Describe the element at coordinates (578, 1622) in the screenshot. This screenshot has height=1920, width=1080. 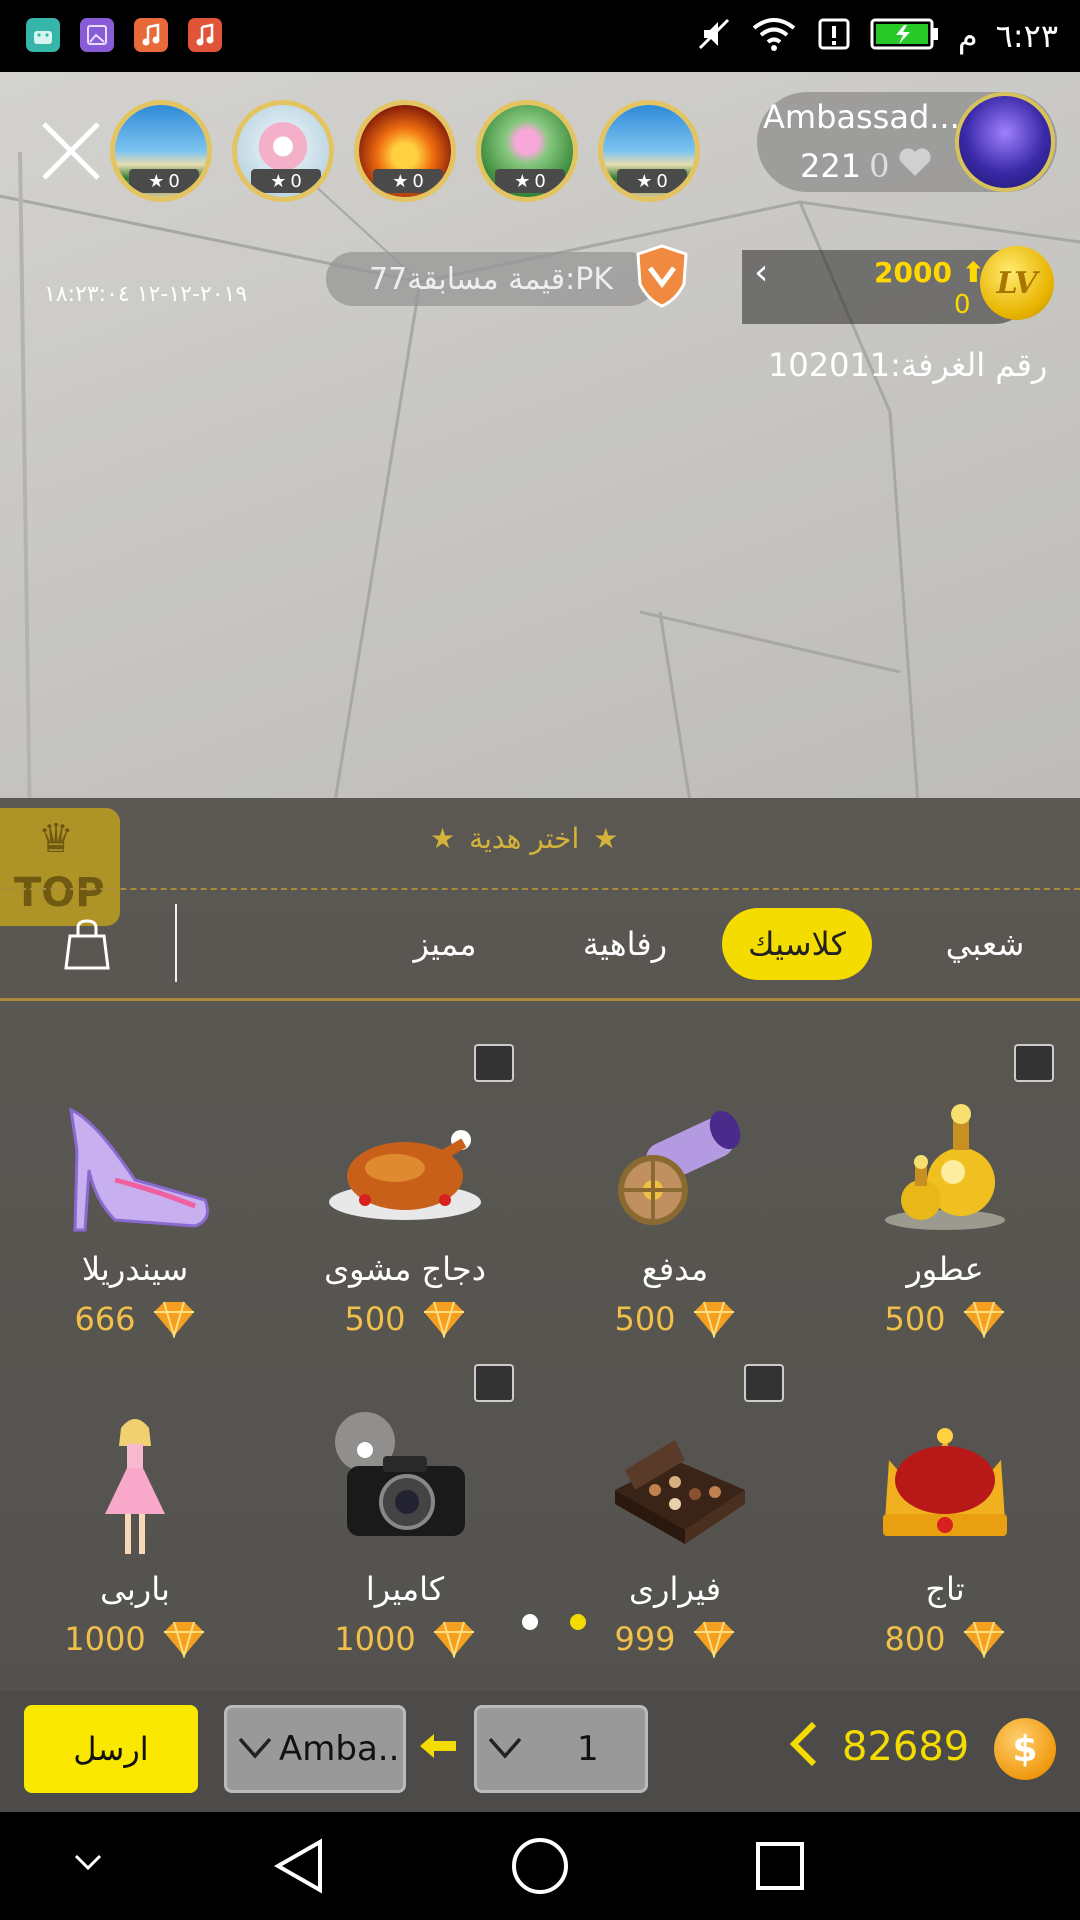
I see `page-dot-active` at that location.